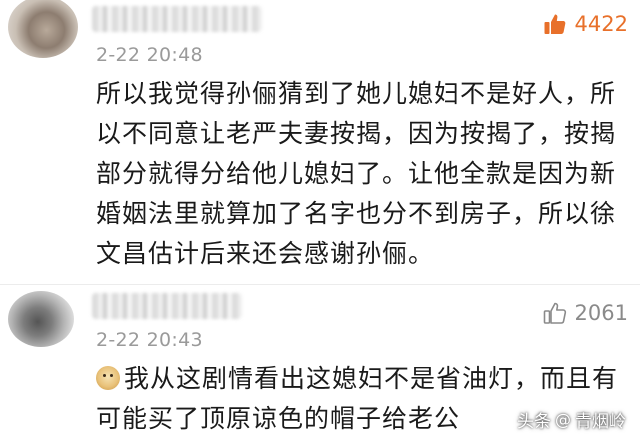 The height and width of the screenshot is (444, 640). What do you see at coordinates (571, 419) in the screenshot?
I see `watermark: 头条 @ 青烟岭` at bounding box center [571, 419].